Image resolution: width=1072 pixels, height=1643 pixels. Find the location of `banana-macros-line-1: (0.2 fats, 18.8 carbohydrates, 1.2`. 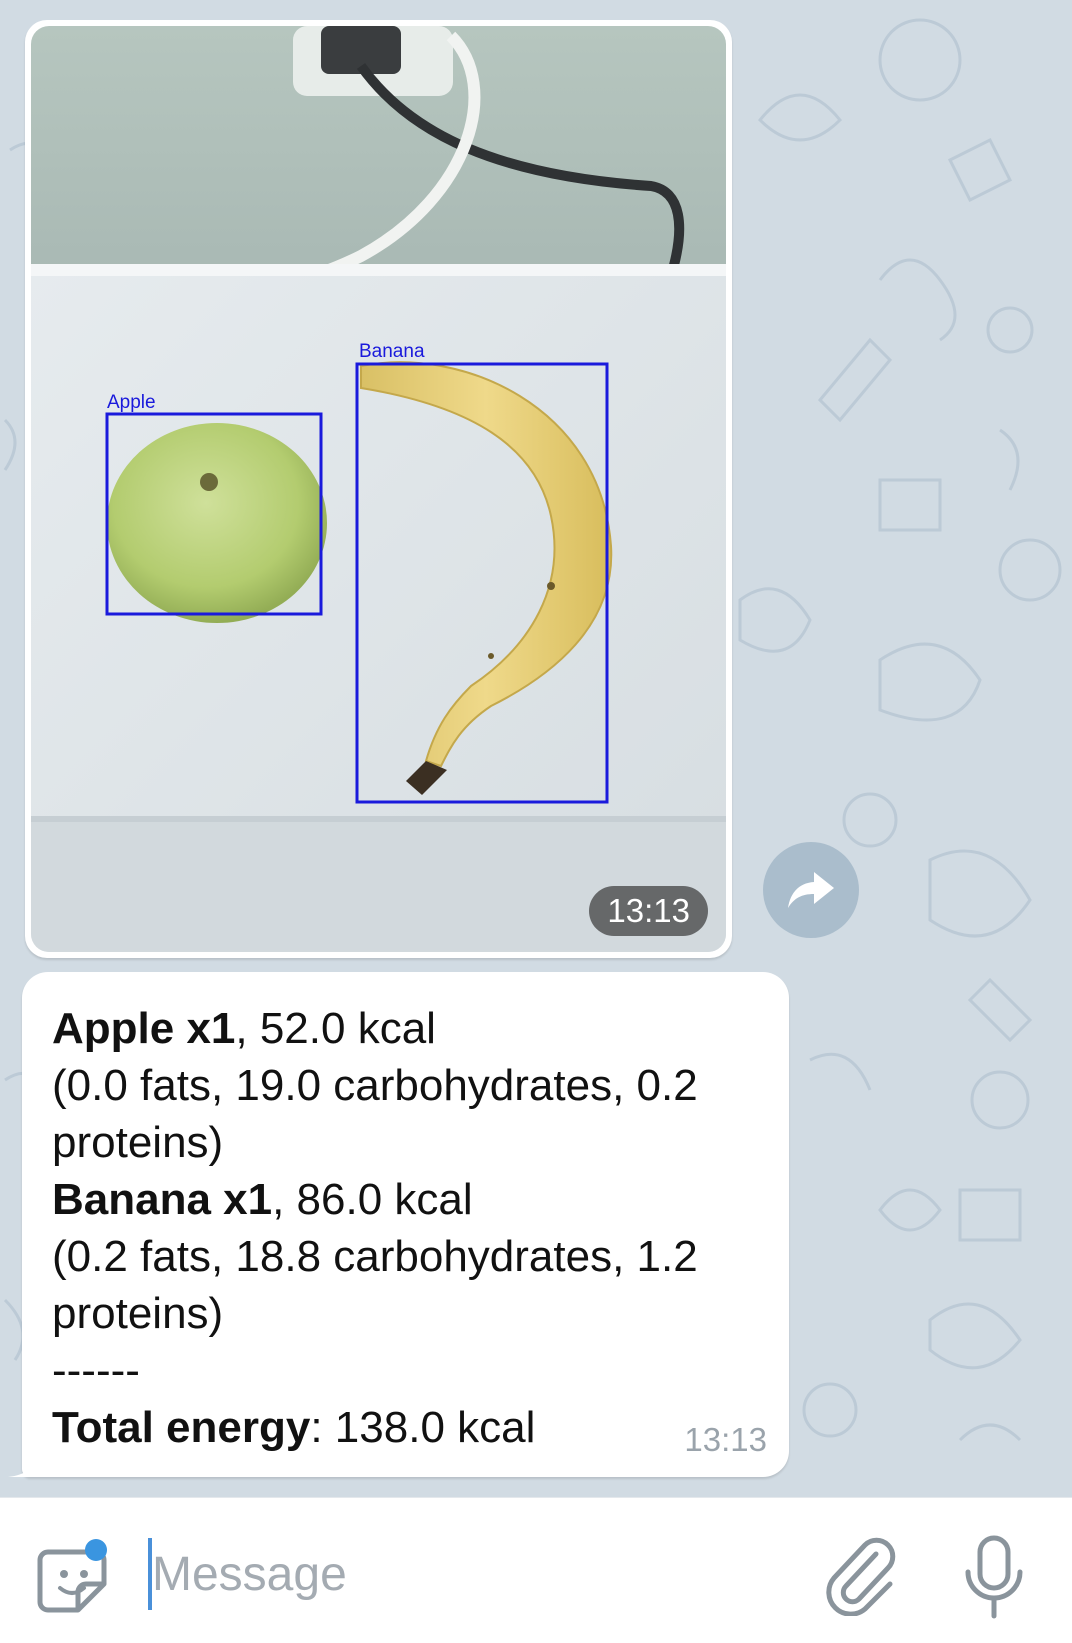

banana-macros-line-1: (0.2 fats, 18.8 carbohydrates, 1.2 is located at coordinates (375, 1256).